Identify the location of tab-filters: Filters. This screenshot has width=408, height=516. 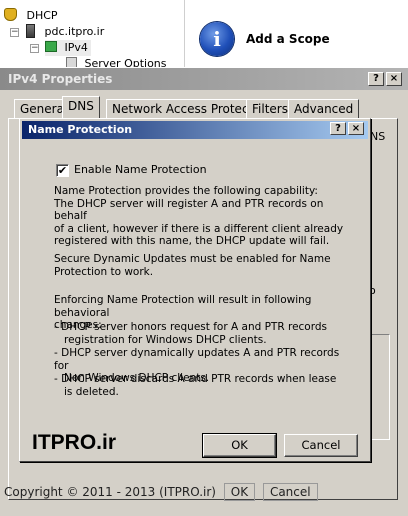
(270, 109).